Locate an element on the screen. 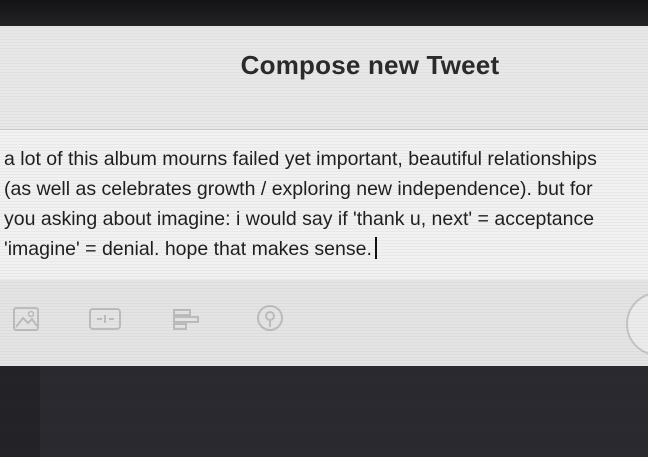 This screenshot has height=457, width=648. gif-icon is located at coordinates (105, 319).